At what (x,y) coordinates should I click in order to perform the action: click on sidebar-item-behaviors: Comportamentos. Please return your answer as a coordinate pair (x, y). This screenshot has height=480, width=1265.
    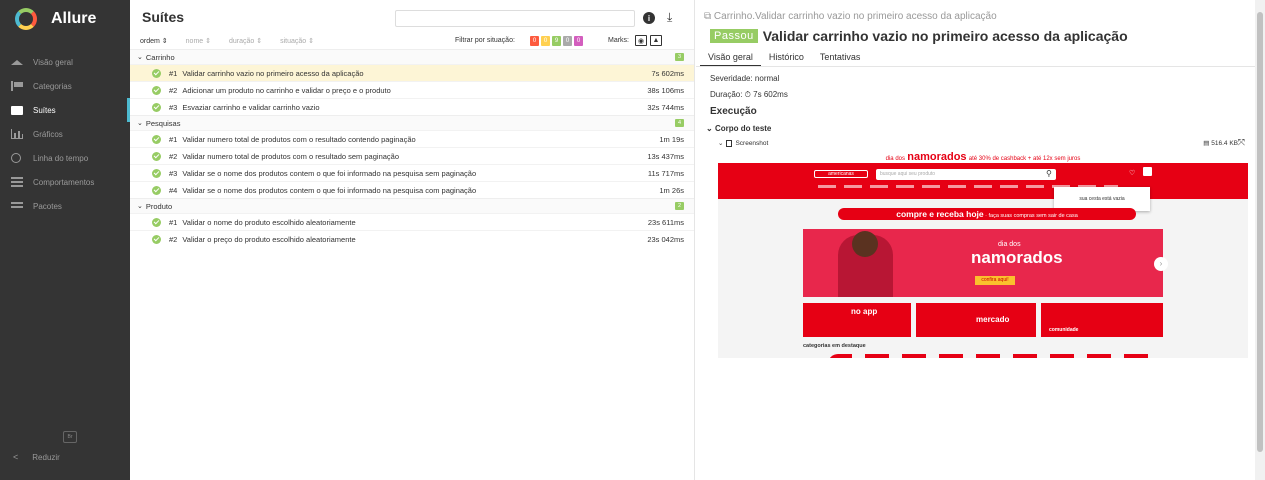
    Looking at the image, I should click on (65, 182).